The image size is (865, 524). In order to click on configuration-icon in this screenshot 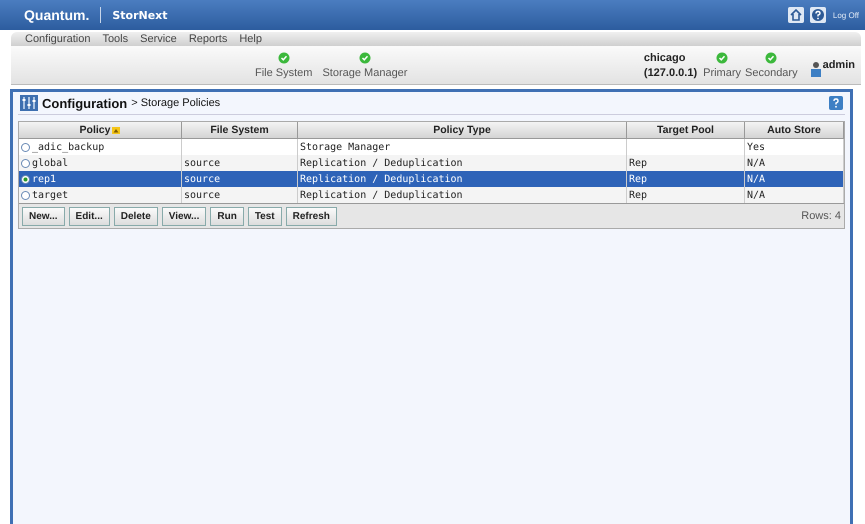, I will do `click(29, 103)`.